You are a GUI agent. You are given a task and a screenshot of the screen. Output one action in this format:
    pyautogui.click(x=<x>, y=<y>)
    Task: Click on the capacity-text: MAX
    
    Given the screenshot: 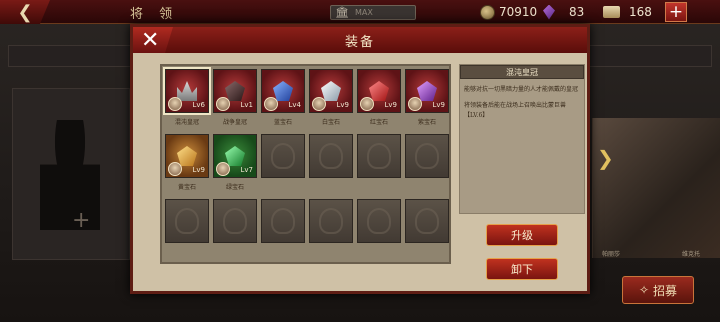 What is the action you would take?
    pyautogui.click(x=363, y=12)
    